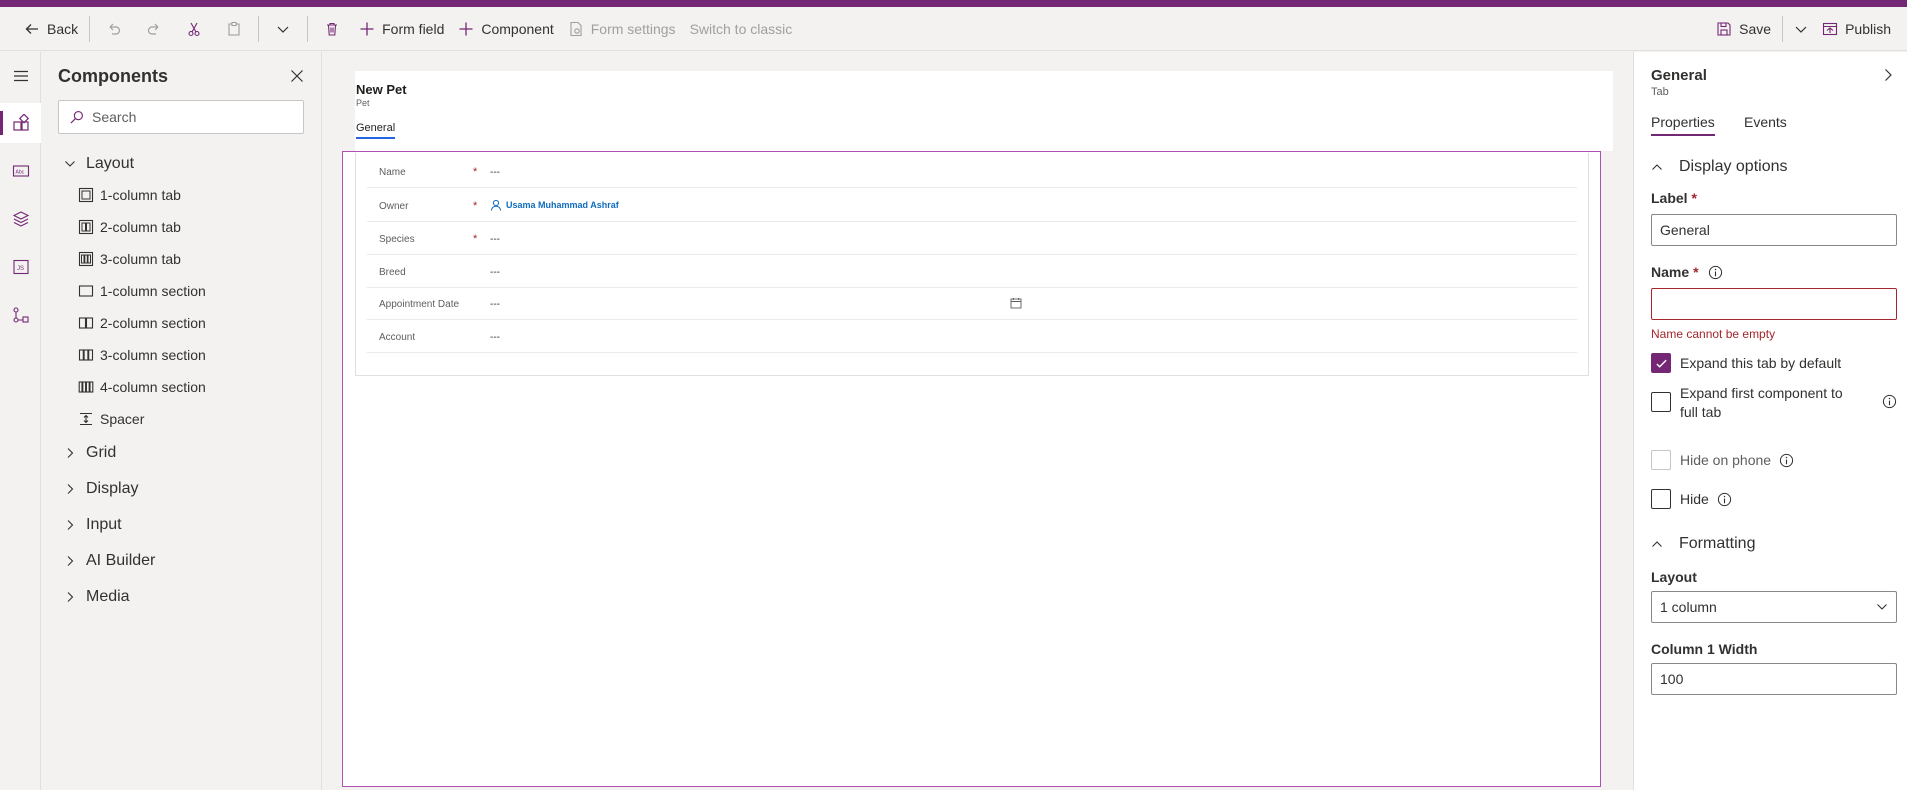 The image size is (1907, 790). I want to click on category-ai-builder: AI Builder, so click(109, 561).